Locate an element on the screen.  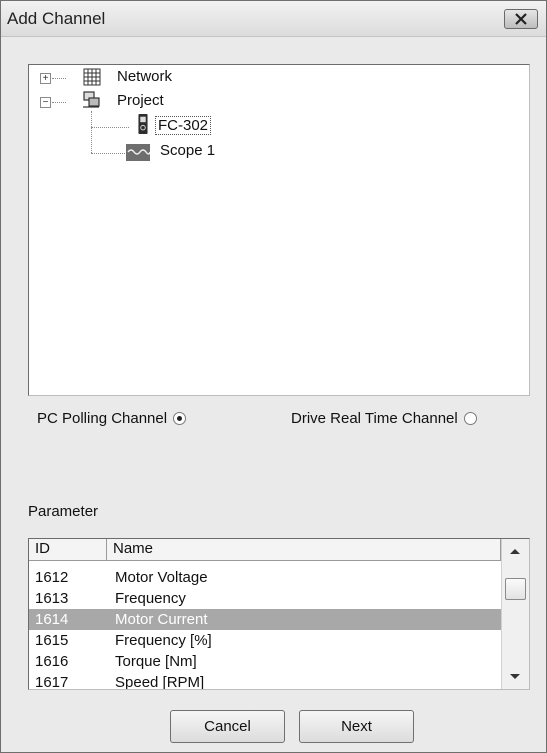
scope-icon is located at coordinates (138, 152).